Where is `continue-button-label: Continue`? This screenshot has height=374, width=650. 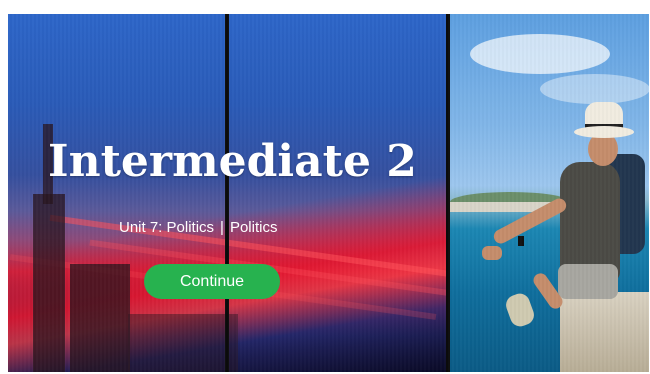
continue-button-label: Continue is located at coordinates (212, 281).